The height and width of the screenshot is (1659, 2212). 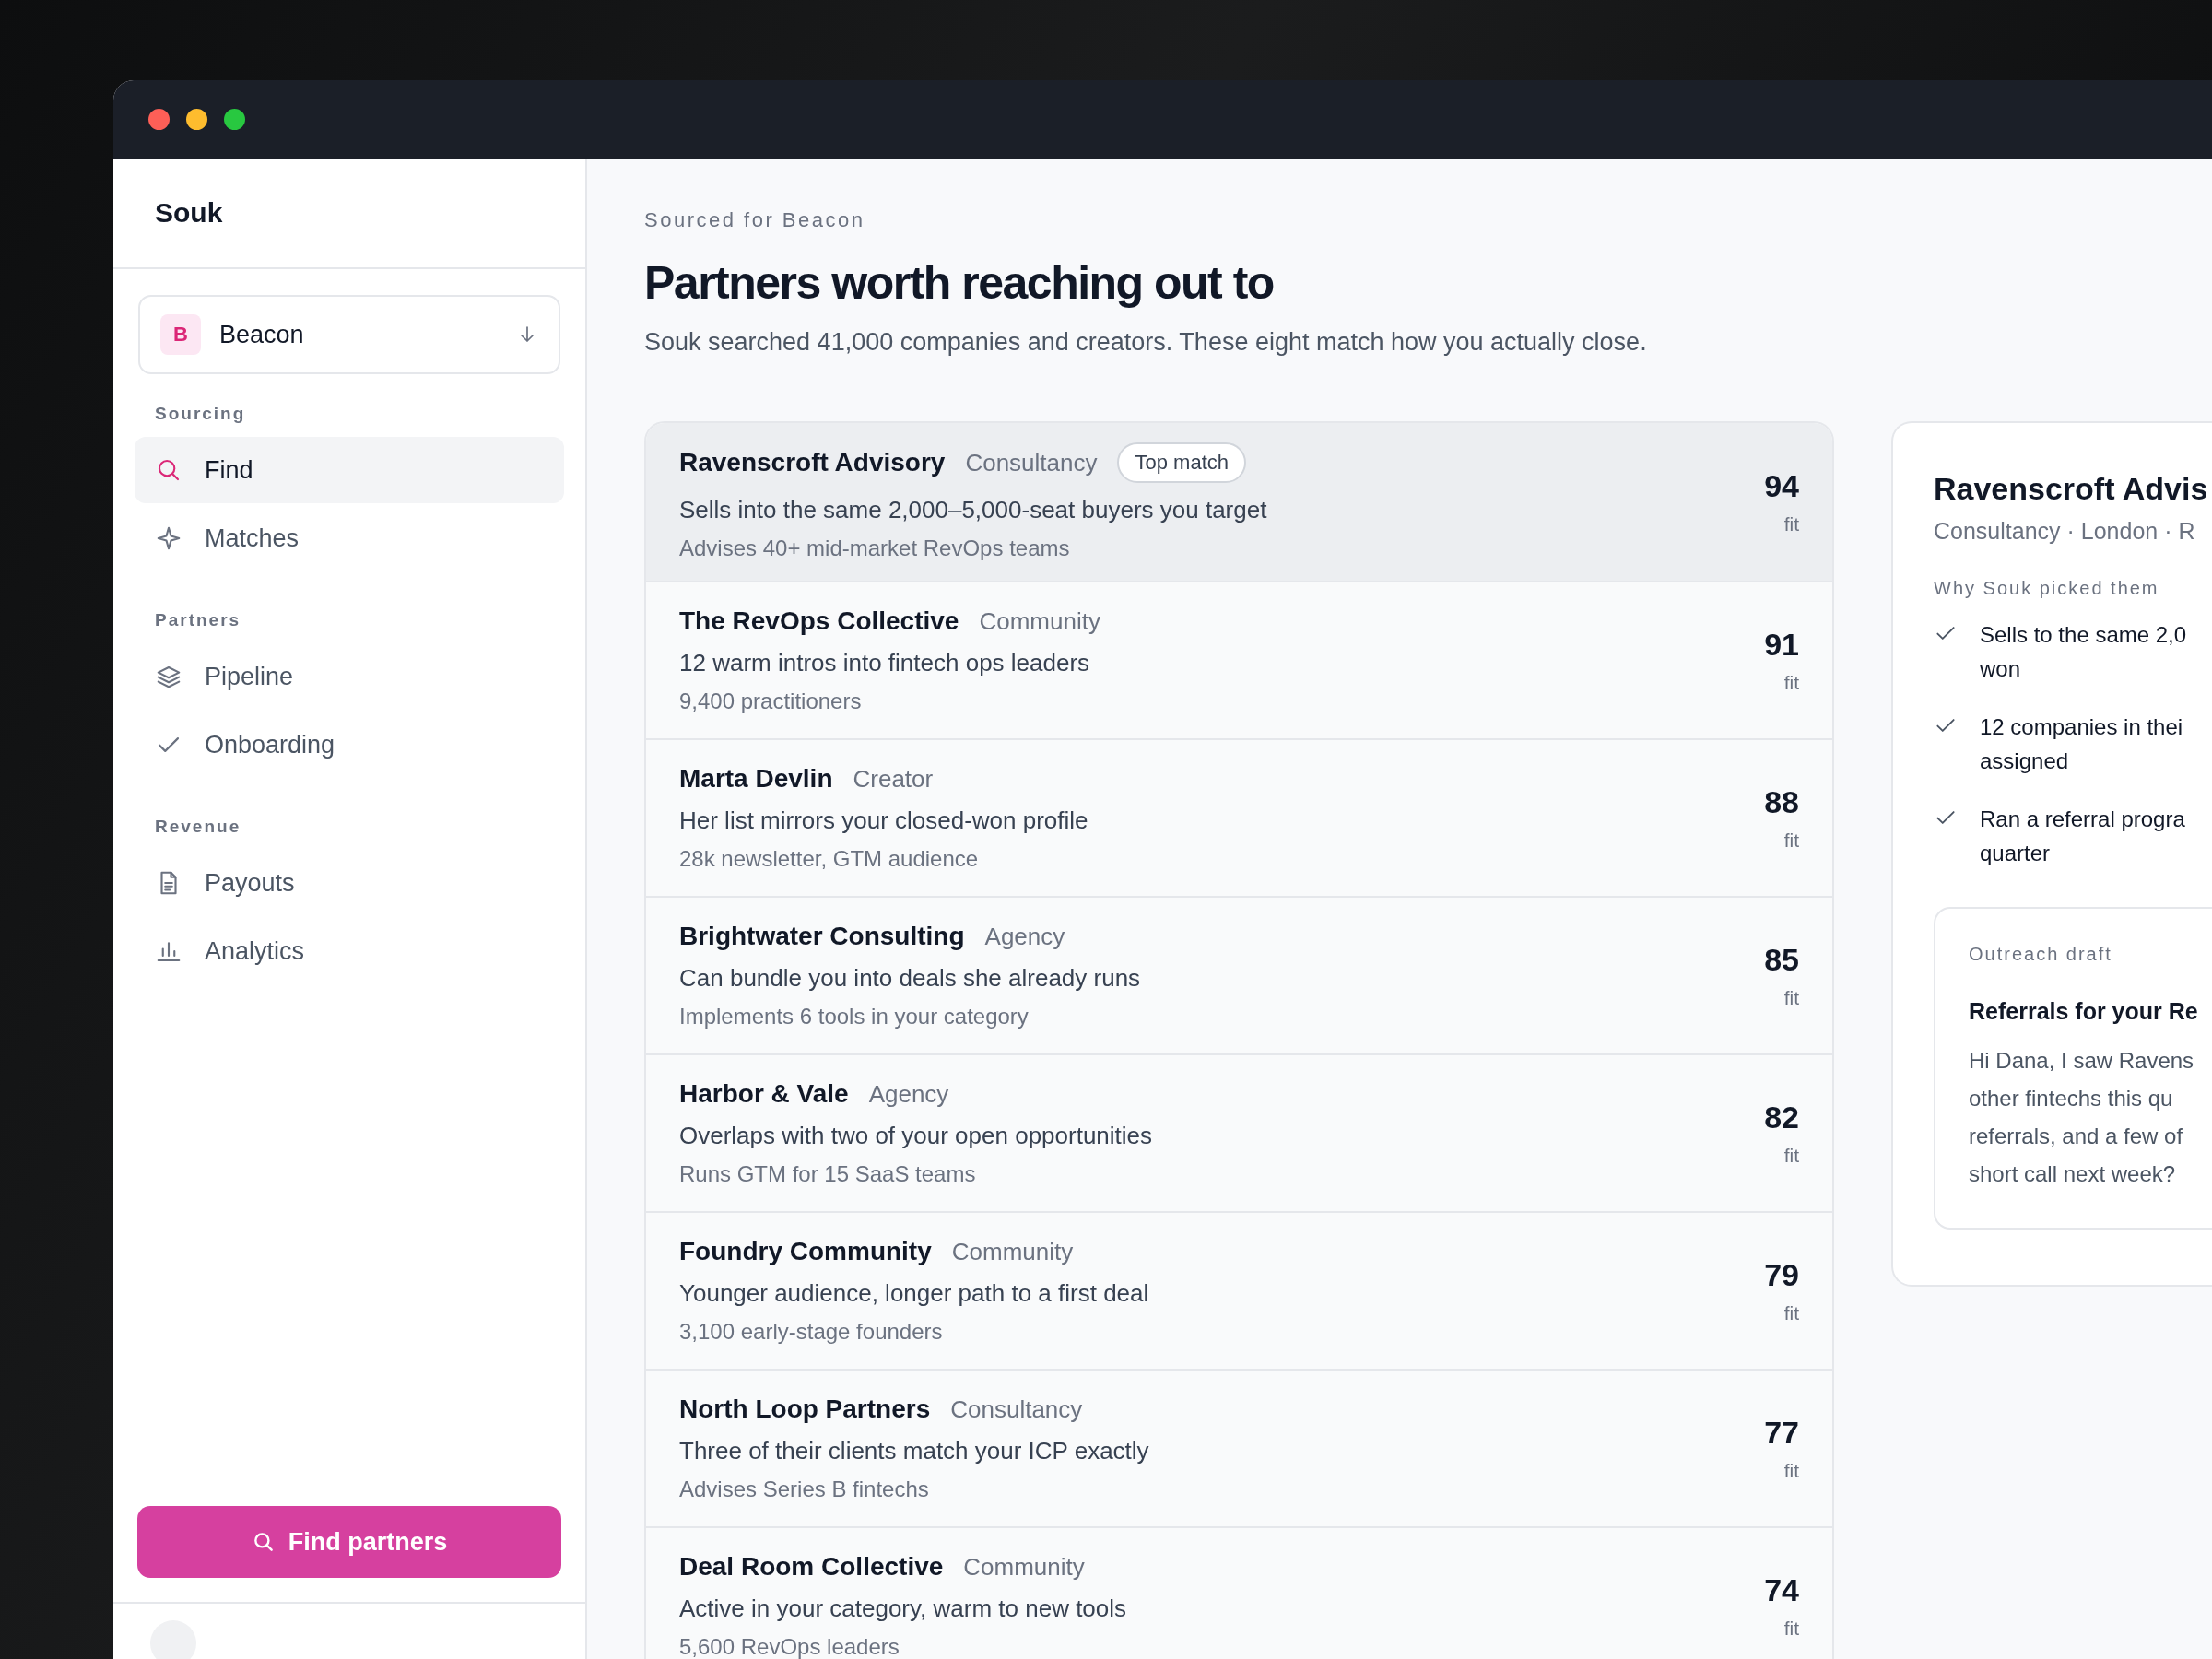 What do you see at coordinates (756, 779) in the screenshot?
I see `partner-name: Marta Devlin` at bounding box center [756, 779].